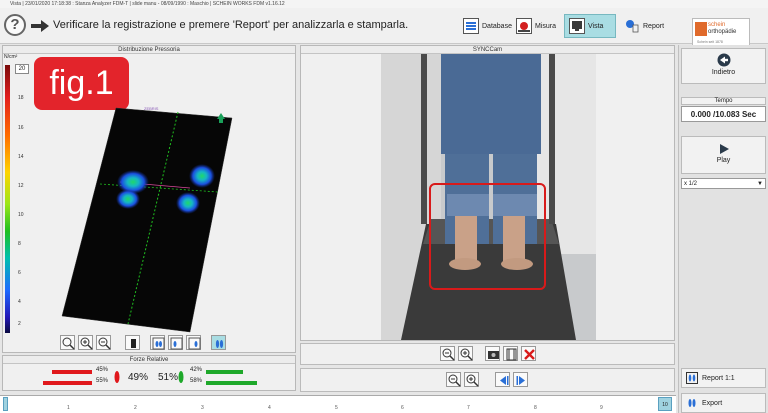 The height and width of the screenshot is (413, 768). Describe the element at coordinates (21, 157) in the screenshot. I see `scale-tick: 14` at that location.